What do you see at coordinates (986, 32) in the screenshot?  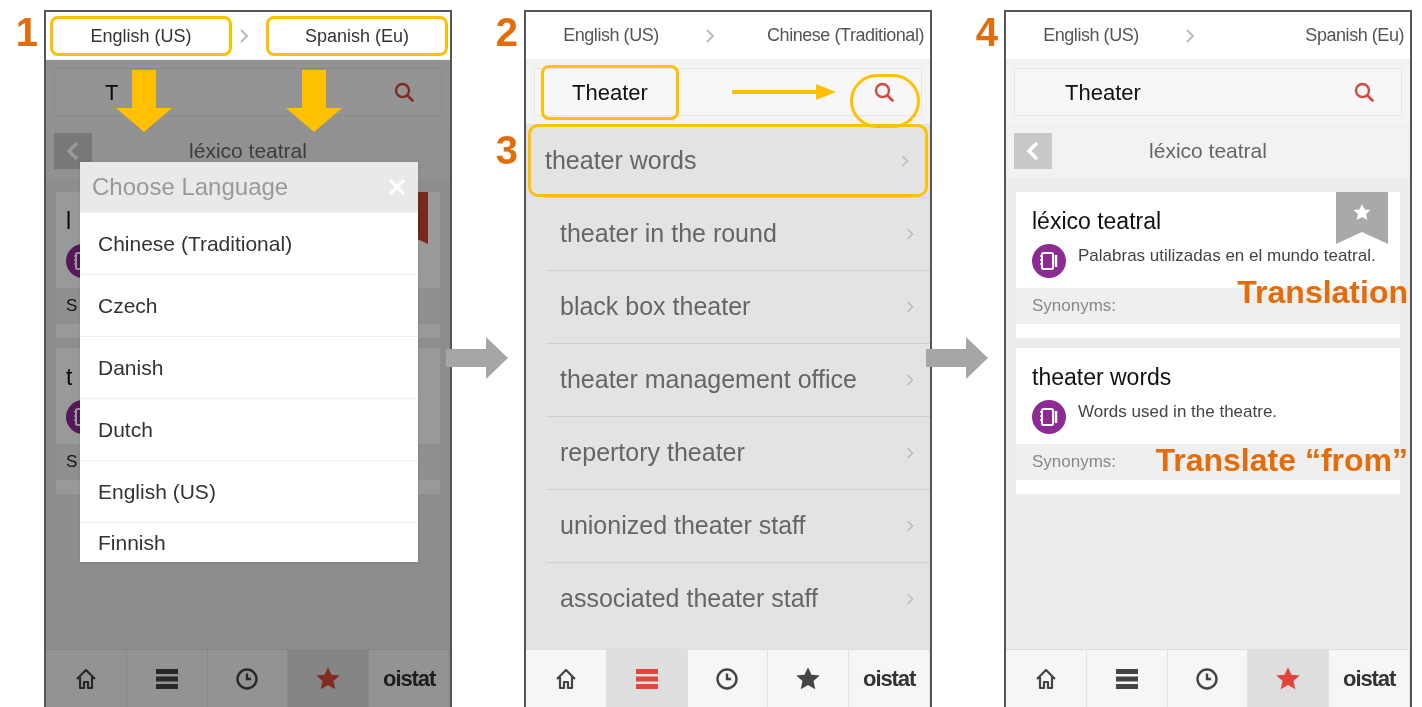 I see `step-number: 4` at bounding box center [986, 32].